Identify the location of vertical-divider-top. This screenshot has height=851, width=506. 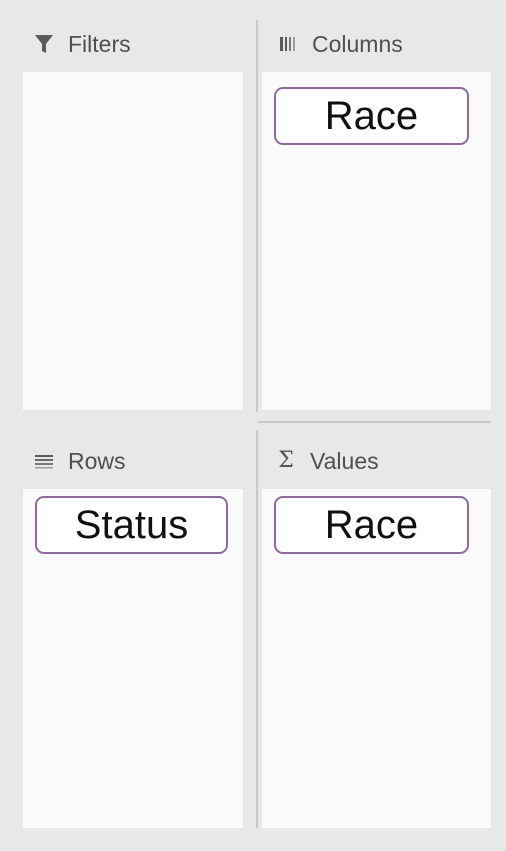
(257, 216).